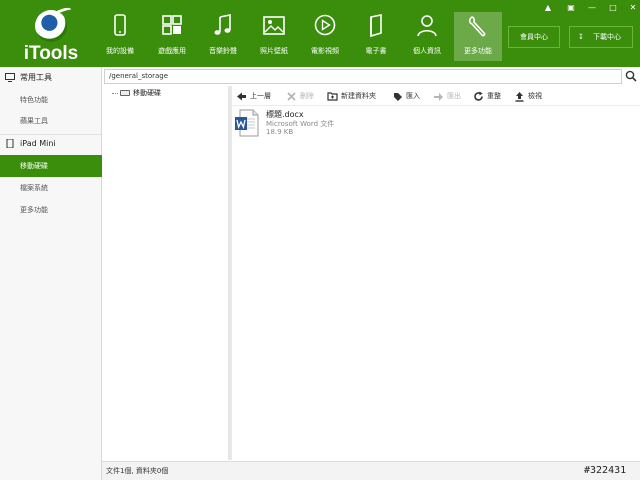 This screenshot has height=480, width=640. What do you see at coordinates (406, 96) in the screenshot?
I see `import-button: 匯入` at bounding box center [406, 96].